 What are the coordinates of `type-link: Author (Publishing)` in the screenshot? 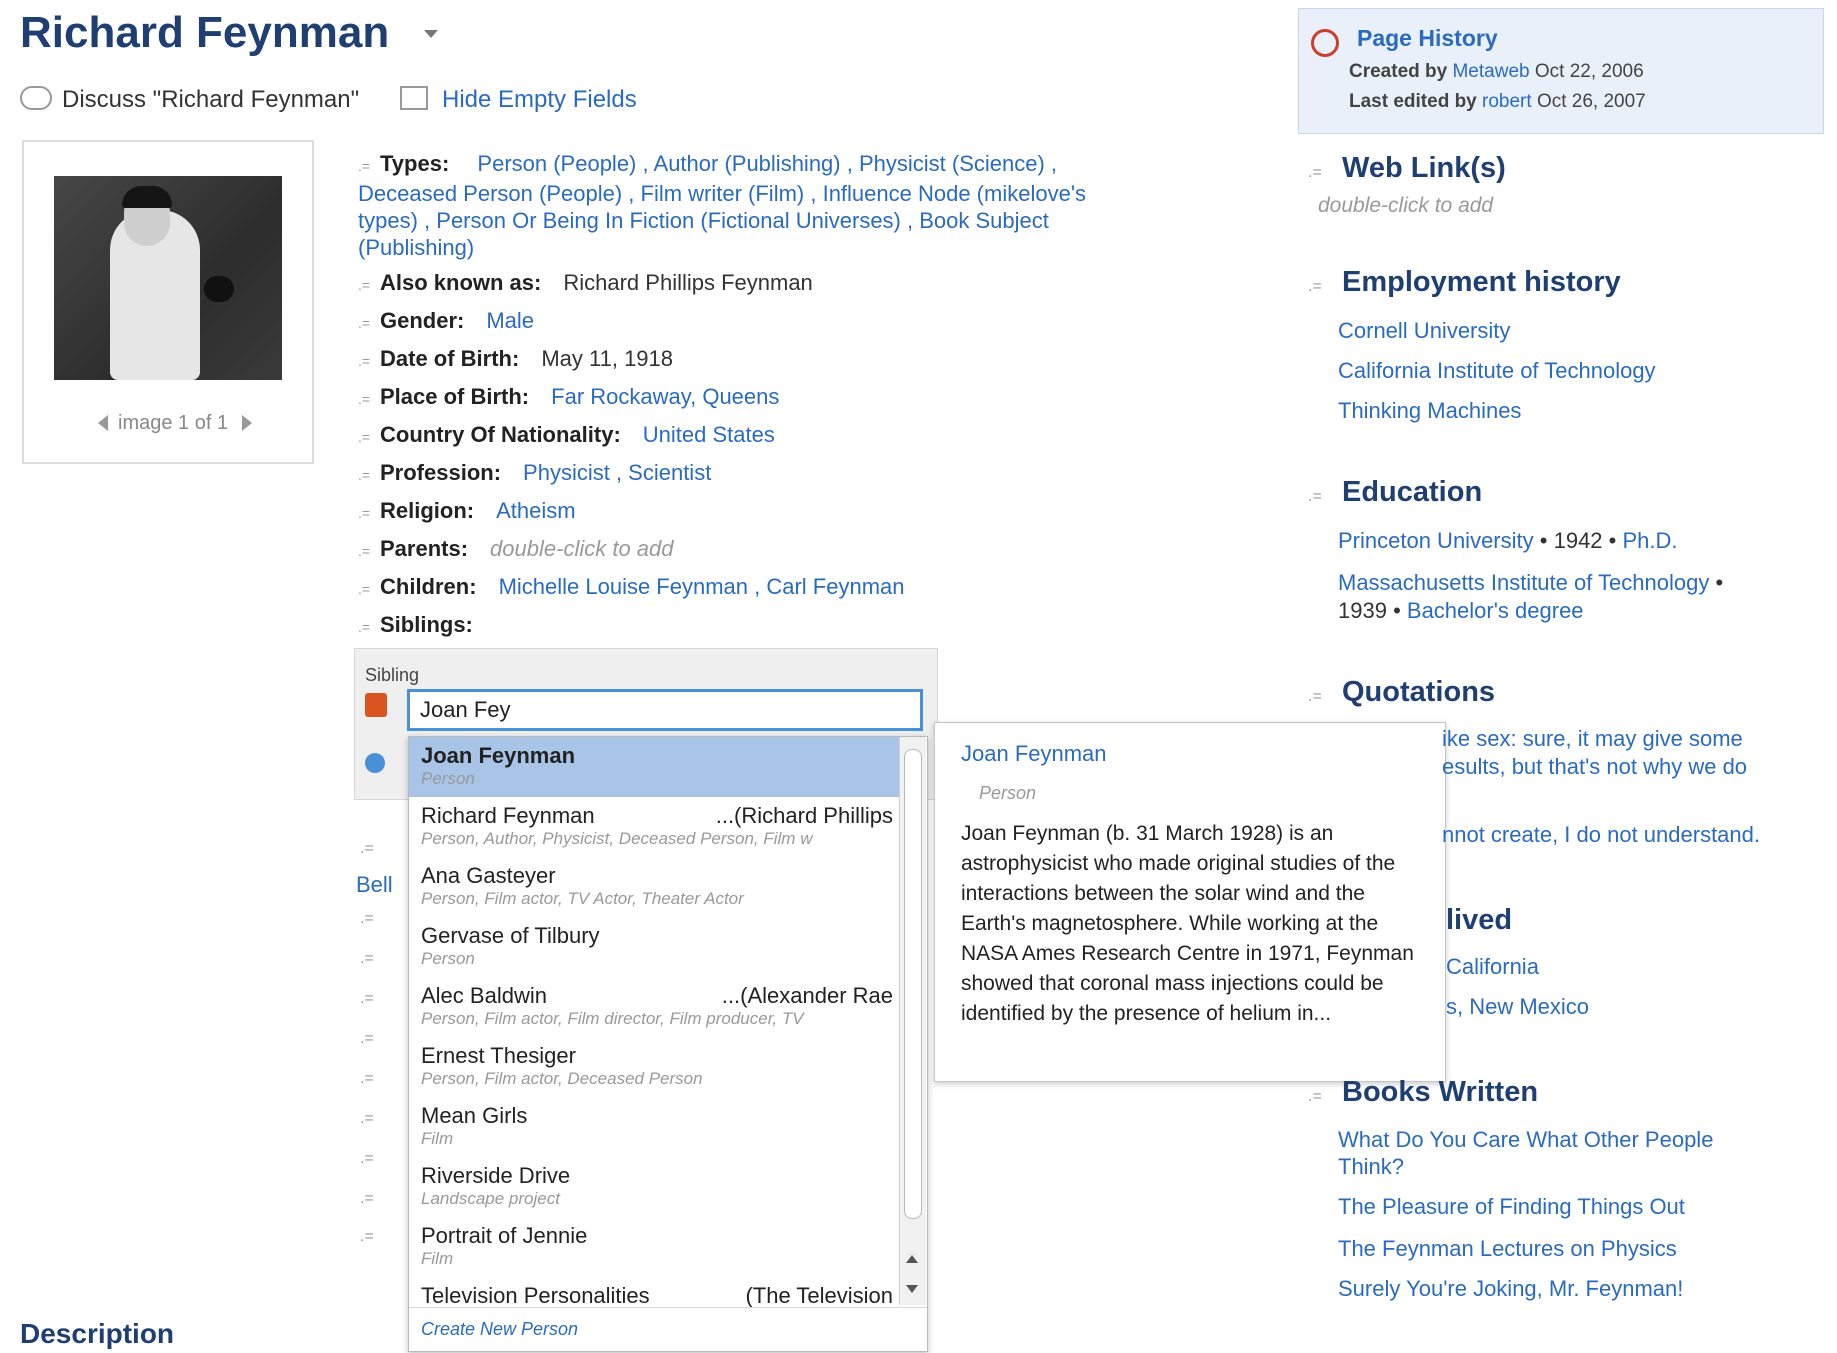 It's located at (747, 163).